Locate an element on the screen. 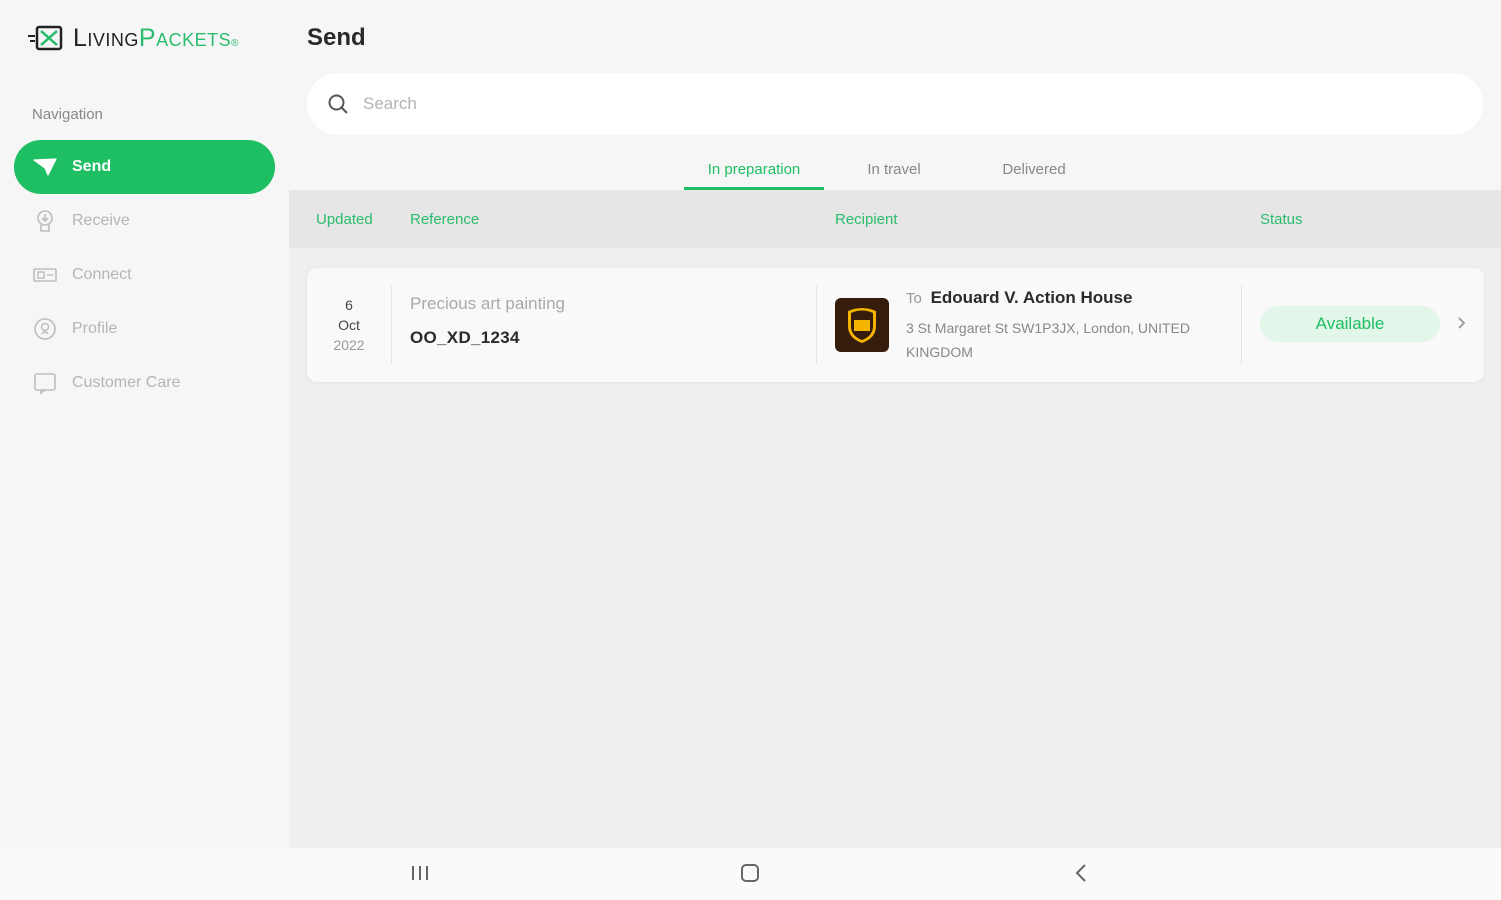 The height and width of the screenshot is (900, 1501). recipient-prefix: To is located at coordinates (914, 298).